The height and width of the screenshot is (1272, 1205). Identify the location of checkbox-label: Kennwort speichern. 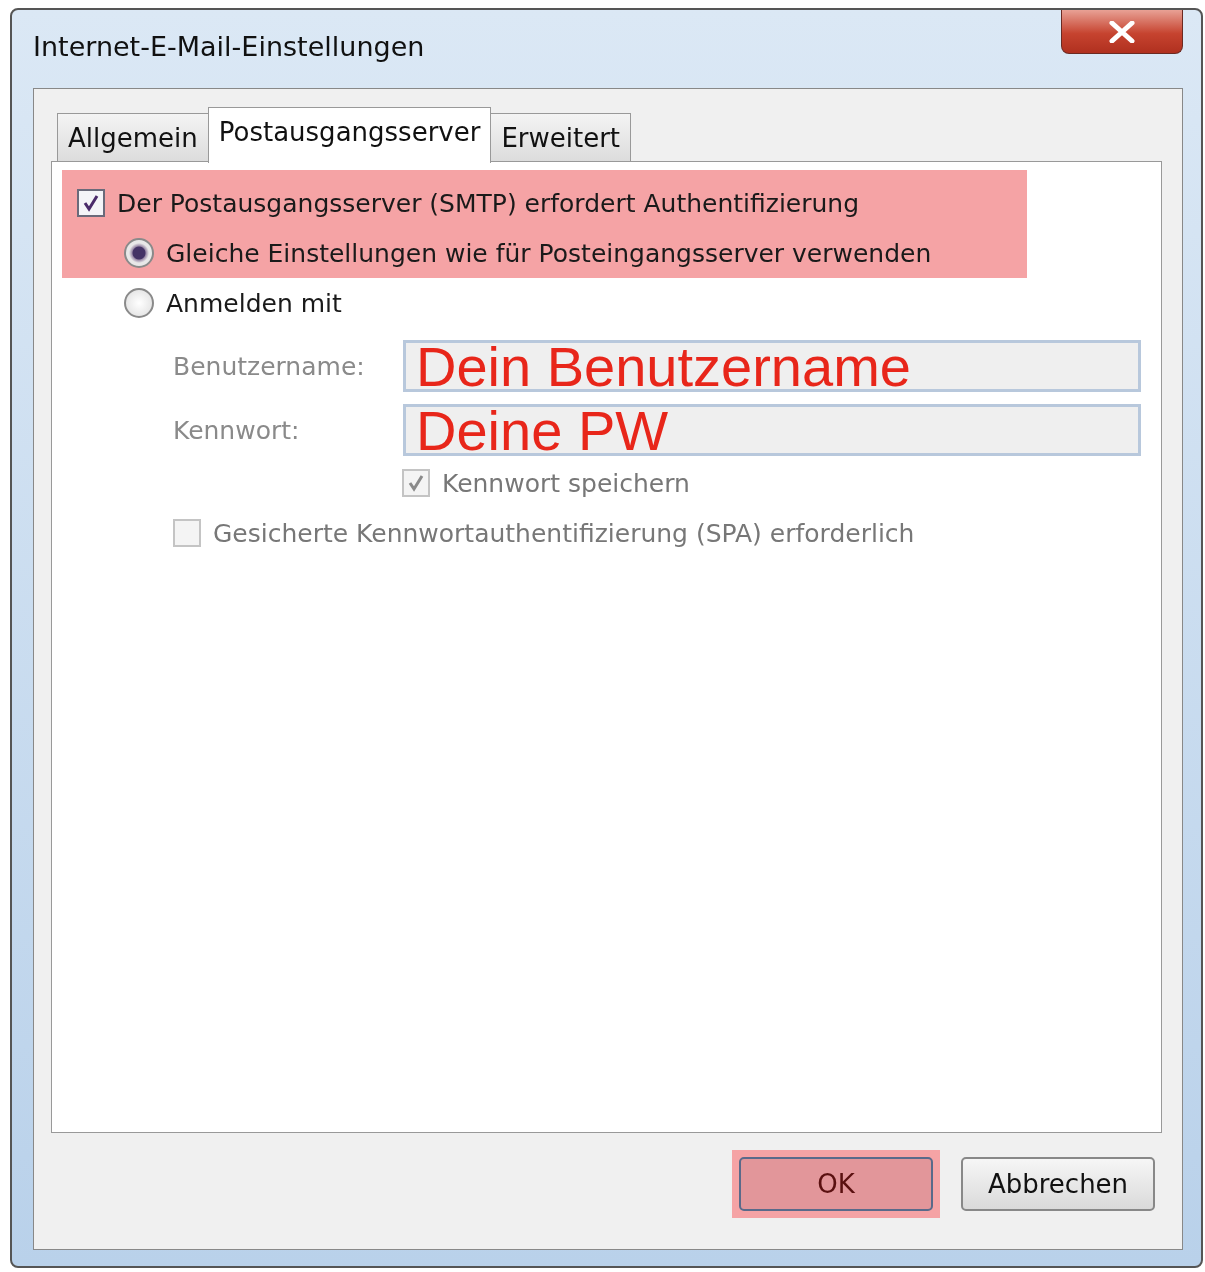
(566, 483).